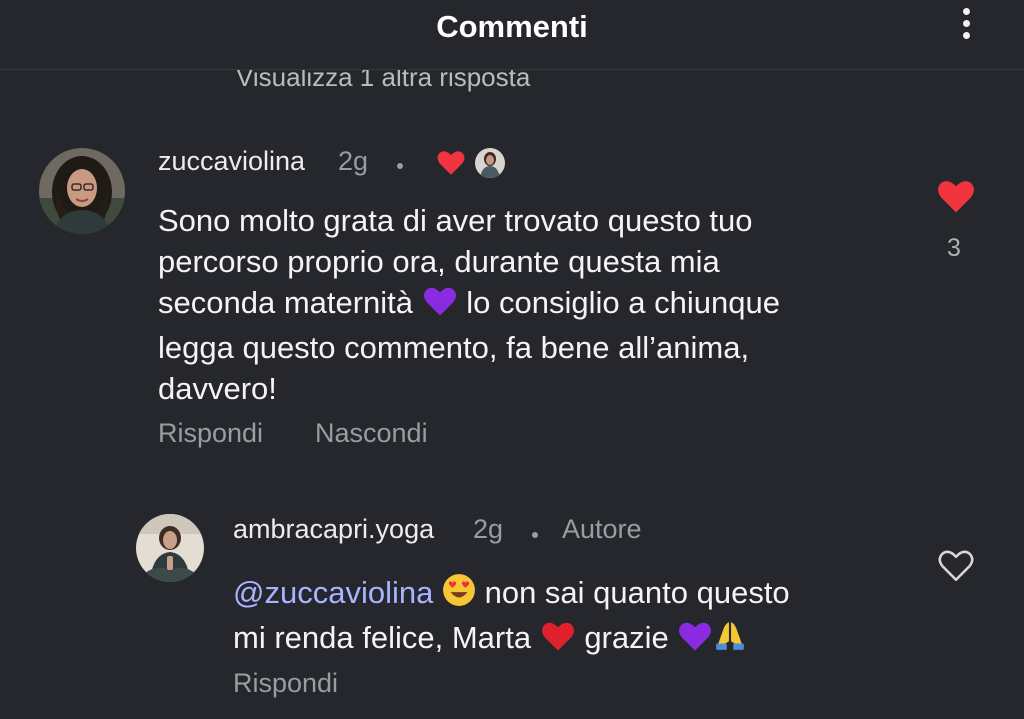 Image resolution: width=1024 pixels, height=719 pixels. What do you see at coordinates (459, 595) in the screenshot?
I see `heart-eyes-emoji-icon` at bounding box center [459, 595].